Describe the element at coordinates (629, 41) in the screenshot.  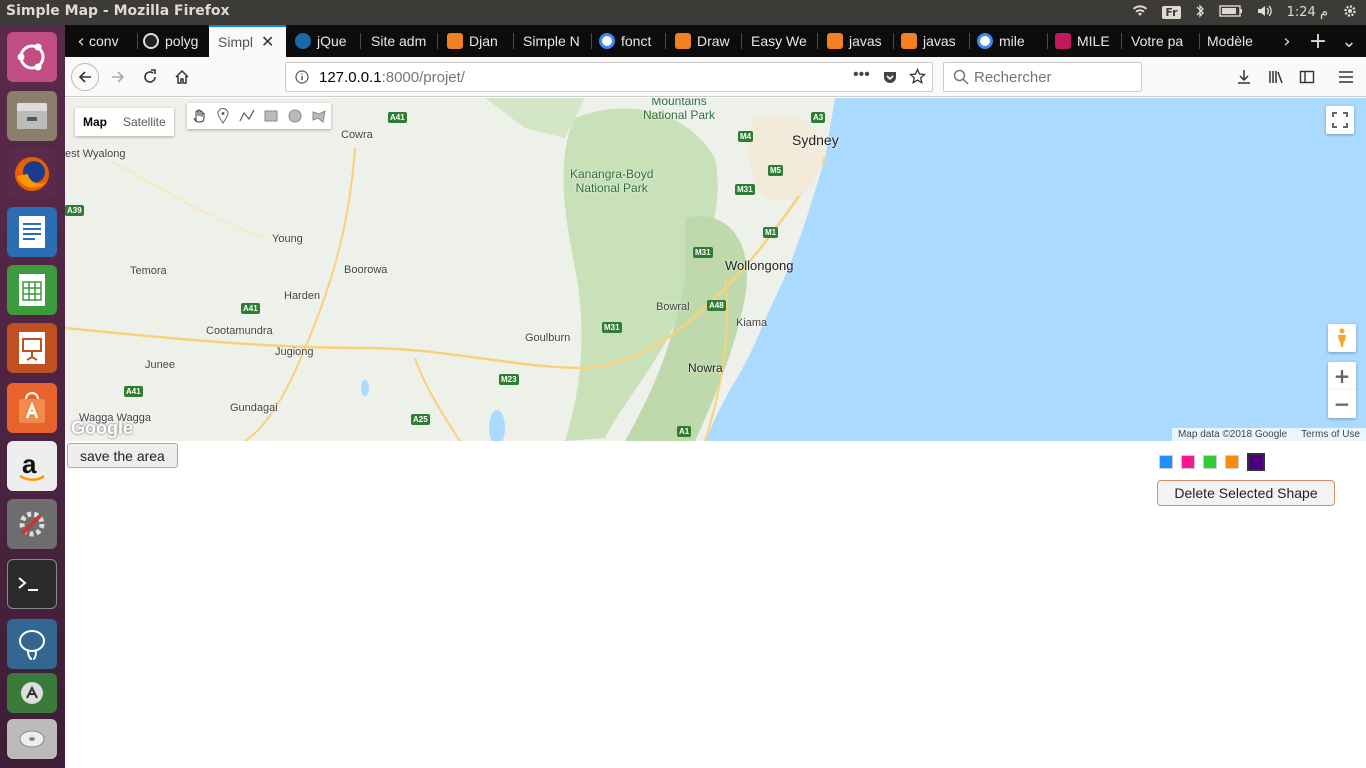
I see `tab-8: fonct` at that location.